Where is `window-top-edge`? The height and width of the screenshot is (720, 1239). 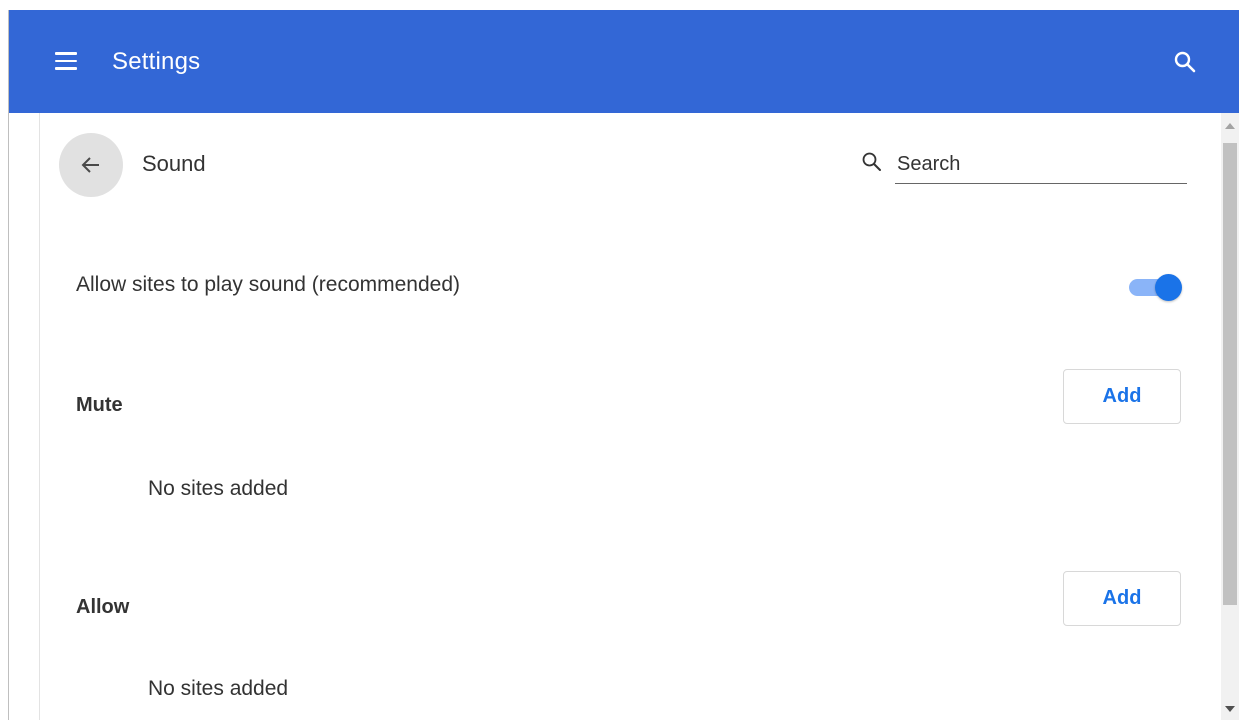
window-top-edge is located at coordinates (619, 5).